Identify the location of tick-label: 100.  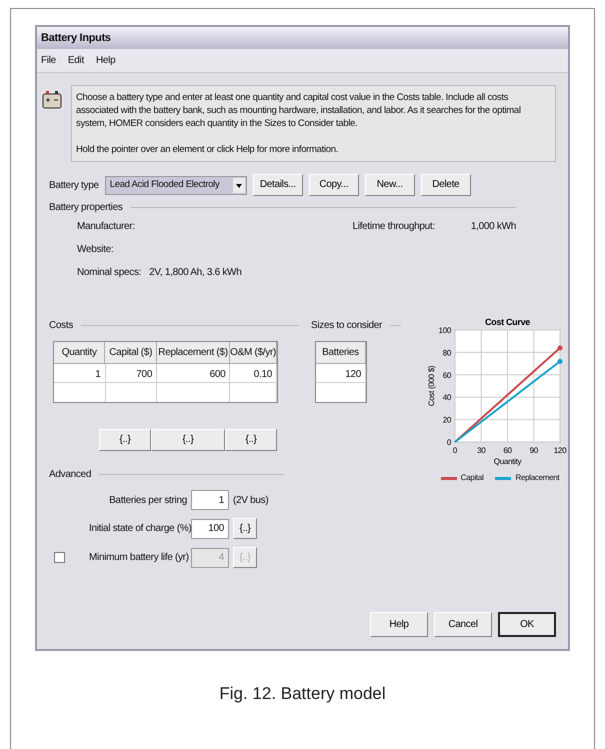
(444, 330).